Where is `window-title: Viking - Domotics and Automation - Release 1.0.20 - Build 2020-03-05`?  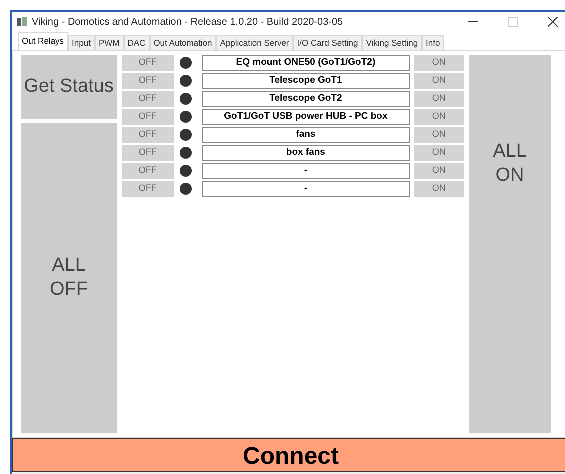
window-title: Viking - Domotics and Automation - Release 1.0.20 - Build 2020-03-05 is located at coordinates (188, 23).